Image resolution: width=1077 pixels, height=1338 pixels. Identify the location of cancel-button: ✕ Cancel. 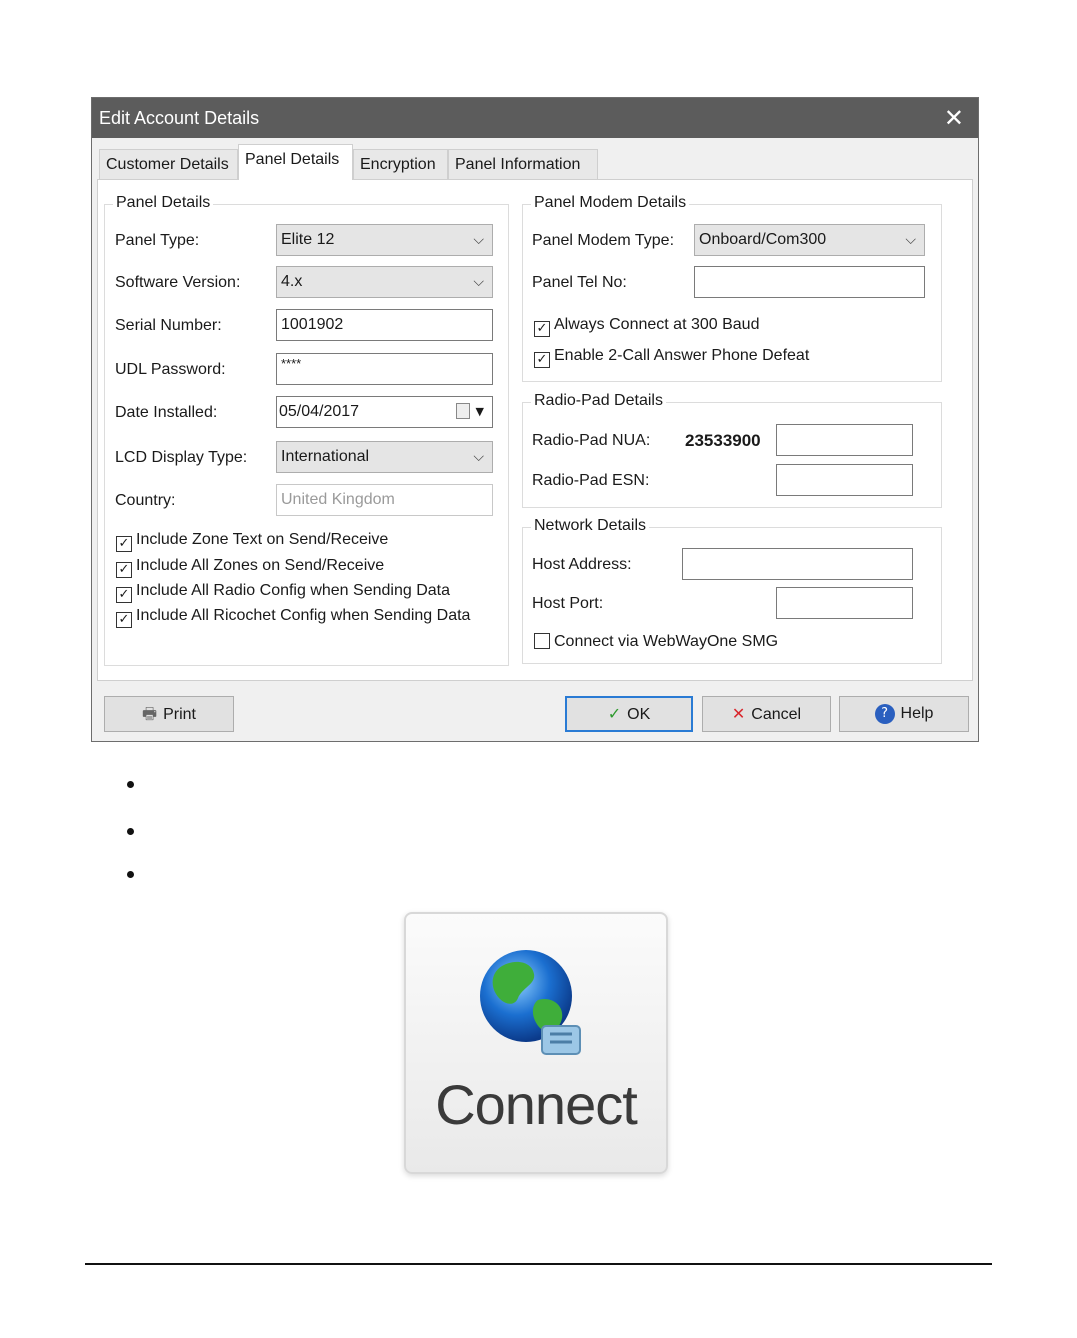
(766, 714).